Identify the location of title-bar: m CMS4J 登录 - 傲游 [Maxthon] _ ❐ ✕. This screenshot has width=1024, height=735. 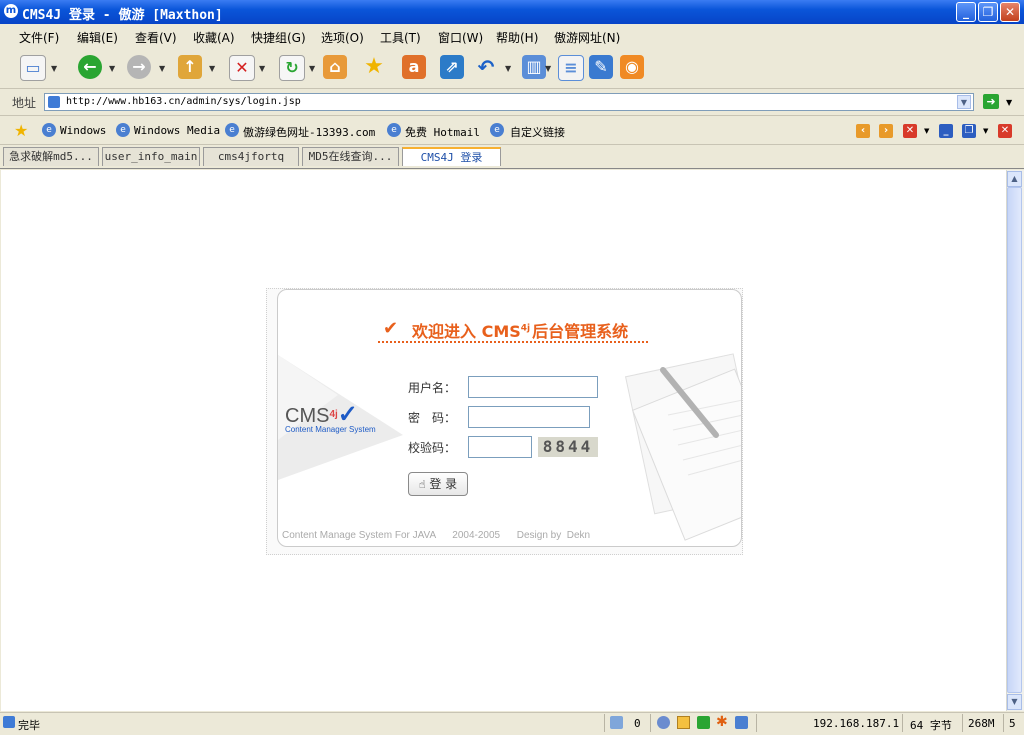
(512, 12).